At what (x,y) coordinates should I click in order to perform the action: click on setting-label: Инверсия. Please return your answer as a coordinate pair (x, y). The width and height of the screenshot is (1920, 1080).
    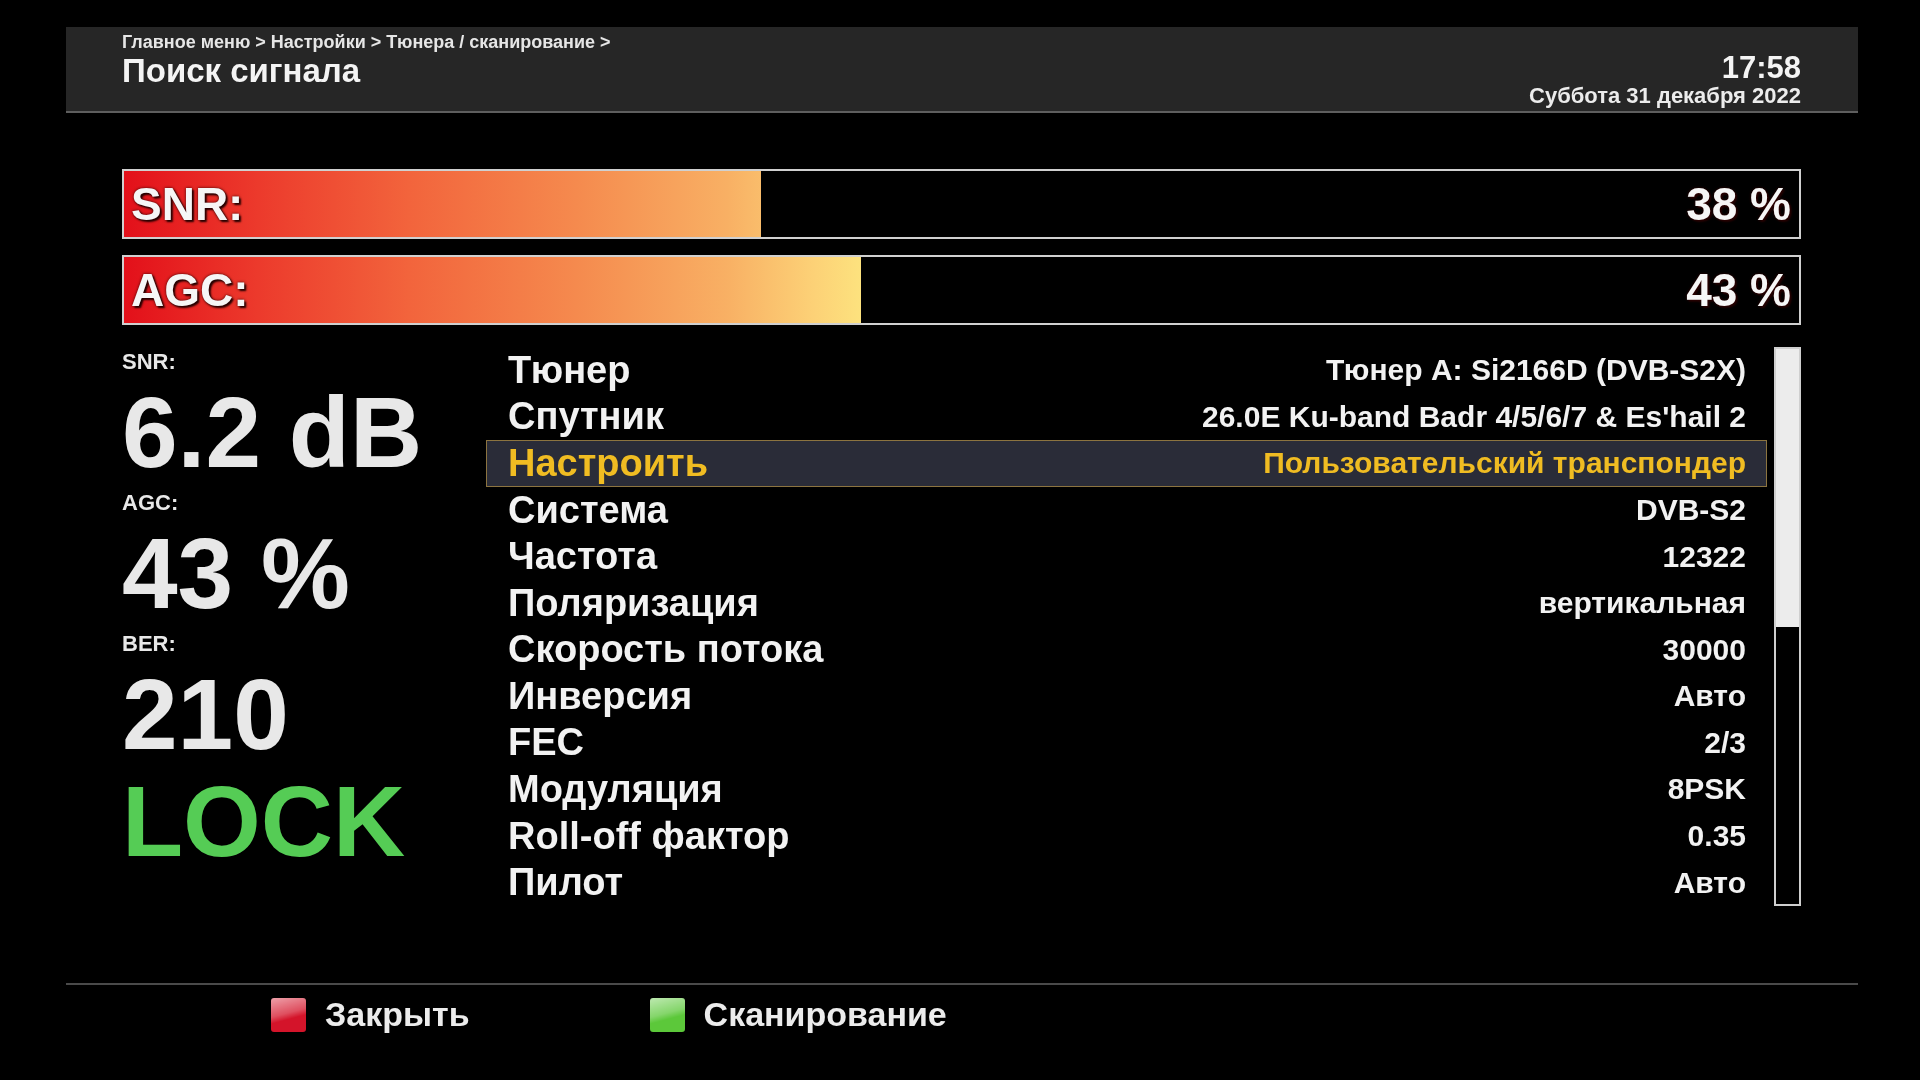
    Looking at the image, I should click on (600, 696).